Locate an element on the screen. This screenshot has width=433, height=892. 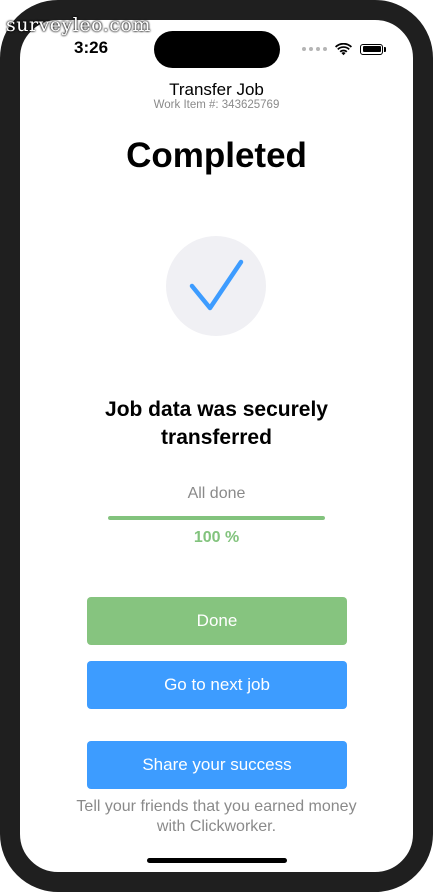
checkmark-icon is located at coordinates (216, 285).